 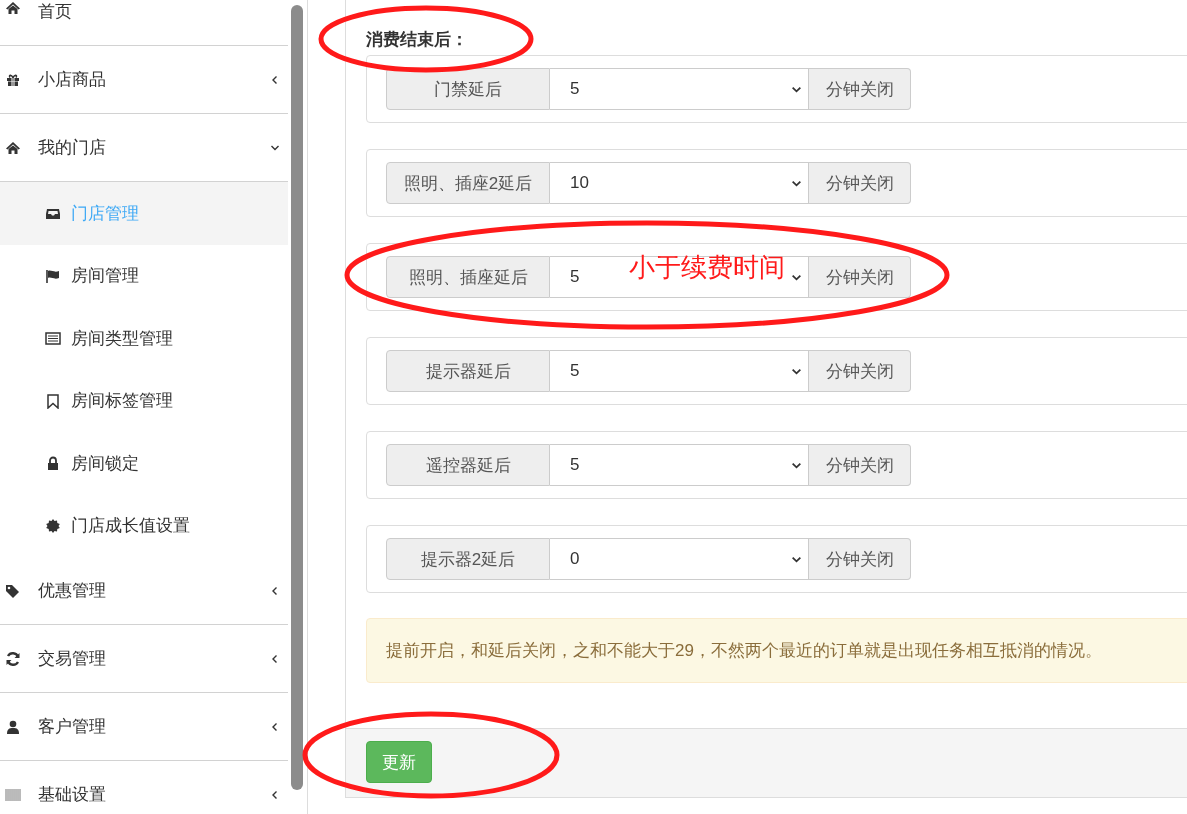 I want to click on sidebar-subitem: 房间标签管理, so click(x=144, y=400).